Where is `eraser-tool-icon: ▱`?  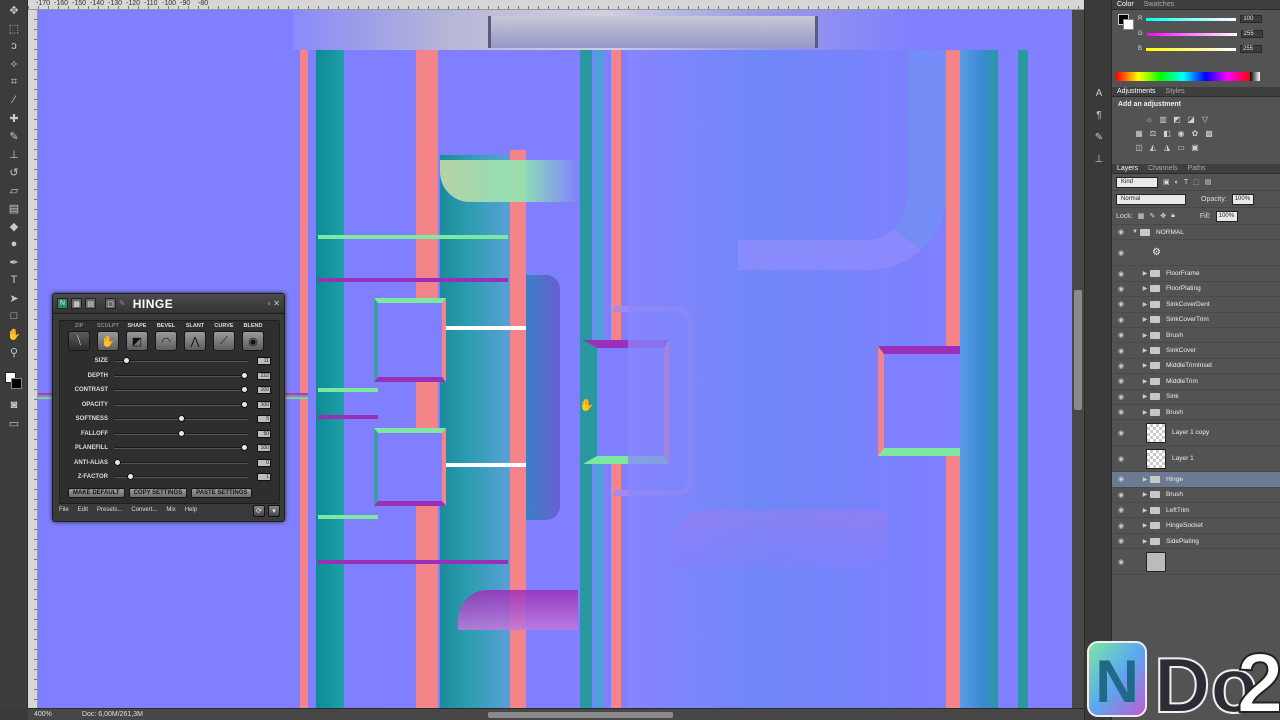 eraser-tool-icon: ▱ is located at coordinates (14, 190).